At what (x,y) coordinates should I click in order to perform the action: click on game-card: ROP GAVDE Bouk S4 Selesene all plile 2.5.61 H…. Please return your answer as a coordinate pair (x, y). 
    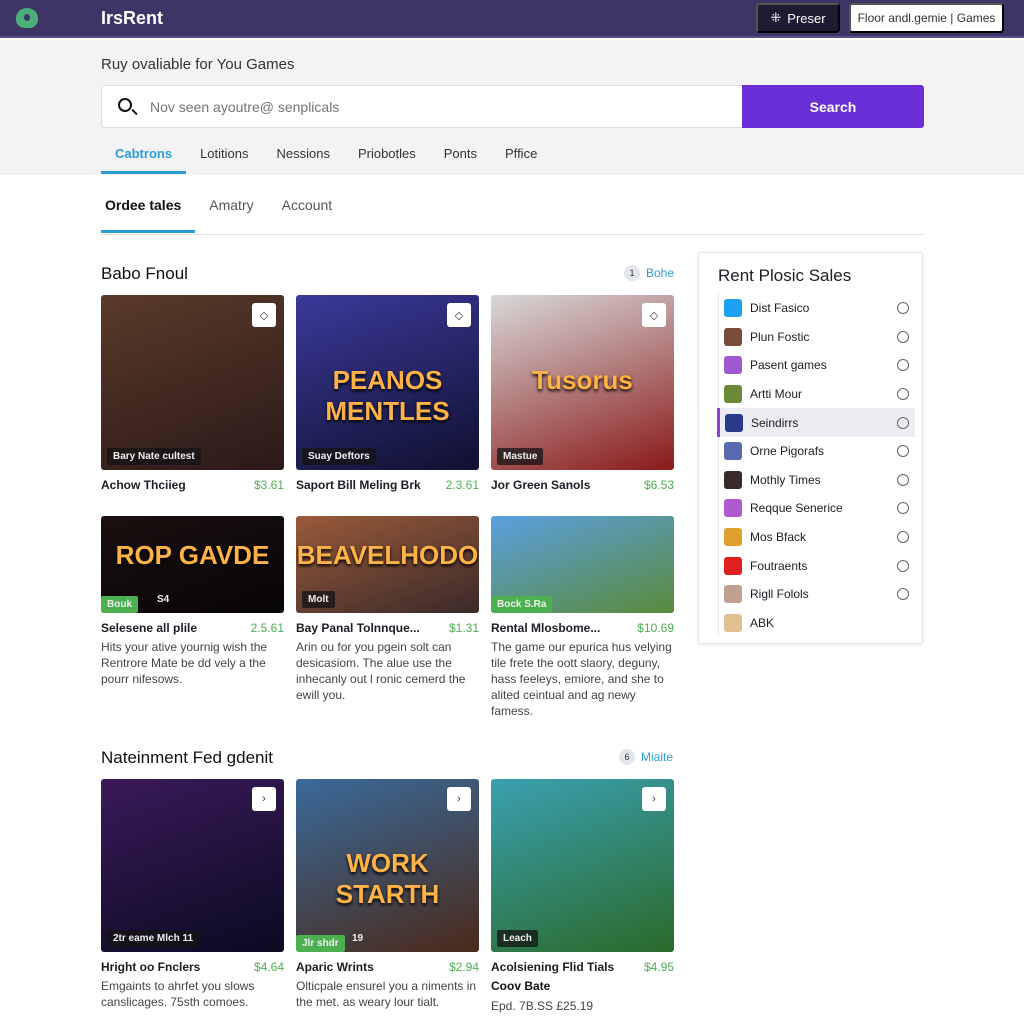
    Looking at the image, I should click on (192, 601).